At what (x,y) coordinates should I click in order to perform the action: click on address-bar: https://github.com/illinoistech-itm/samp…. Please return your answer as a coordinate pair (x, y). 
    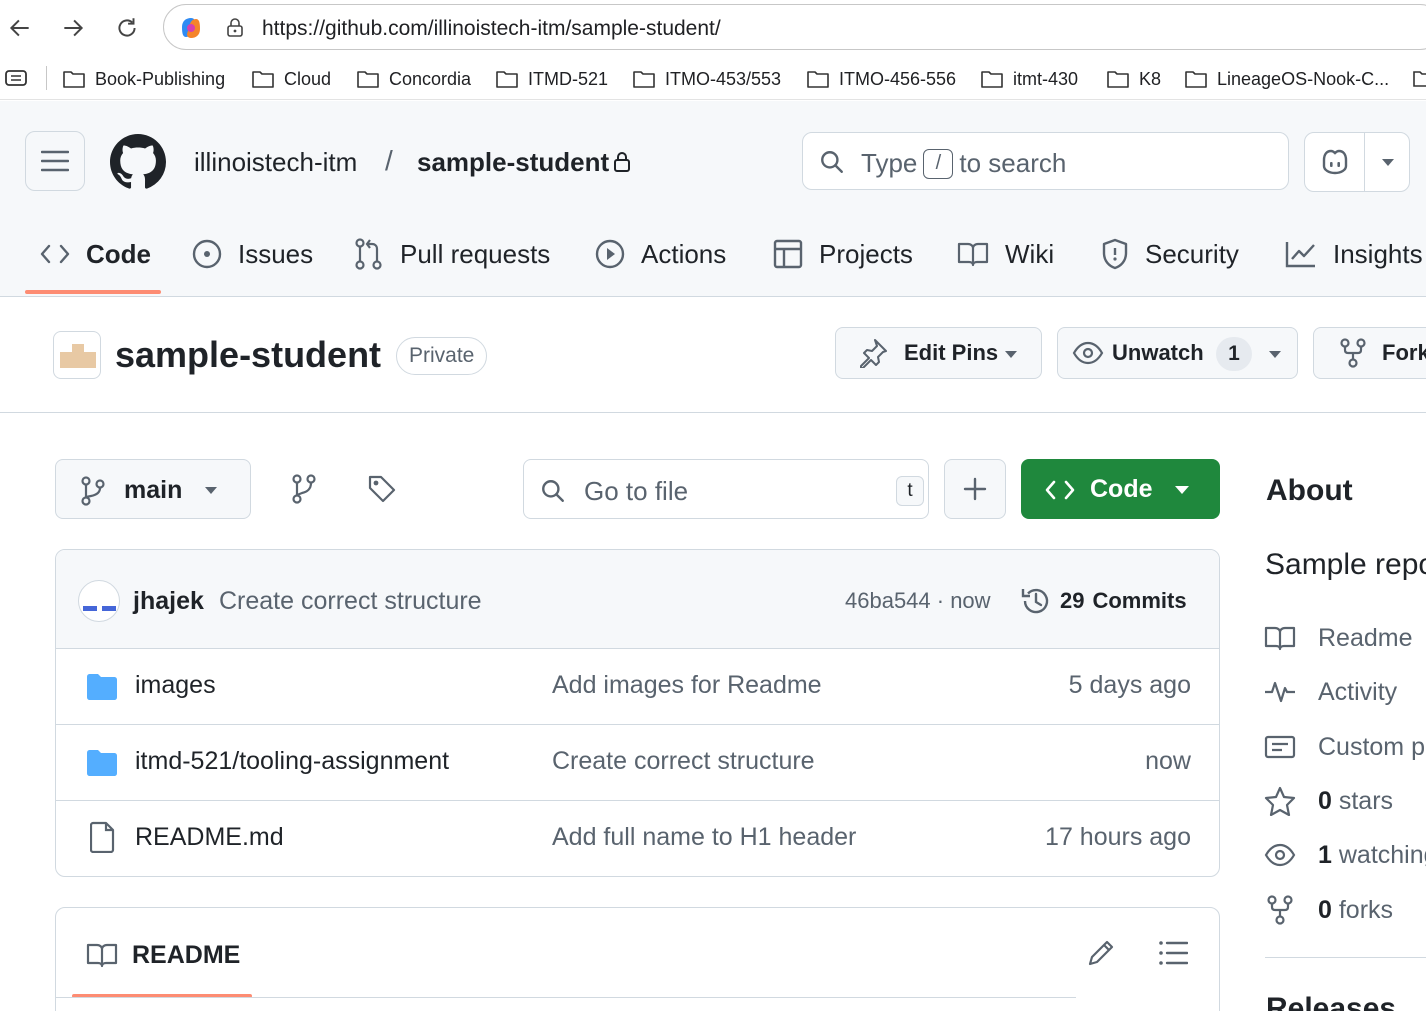
    Looking at the image, I should click on (794, 27).